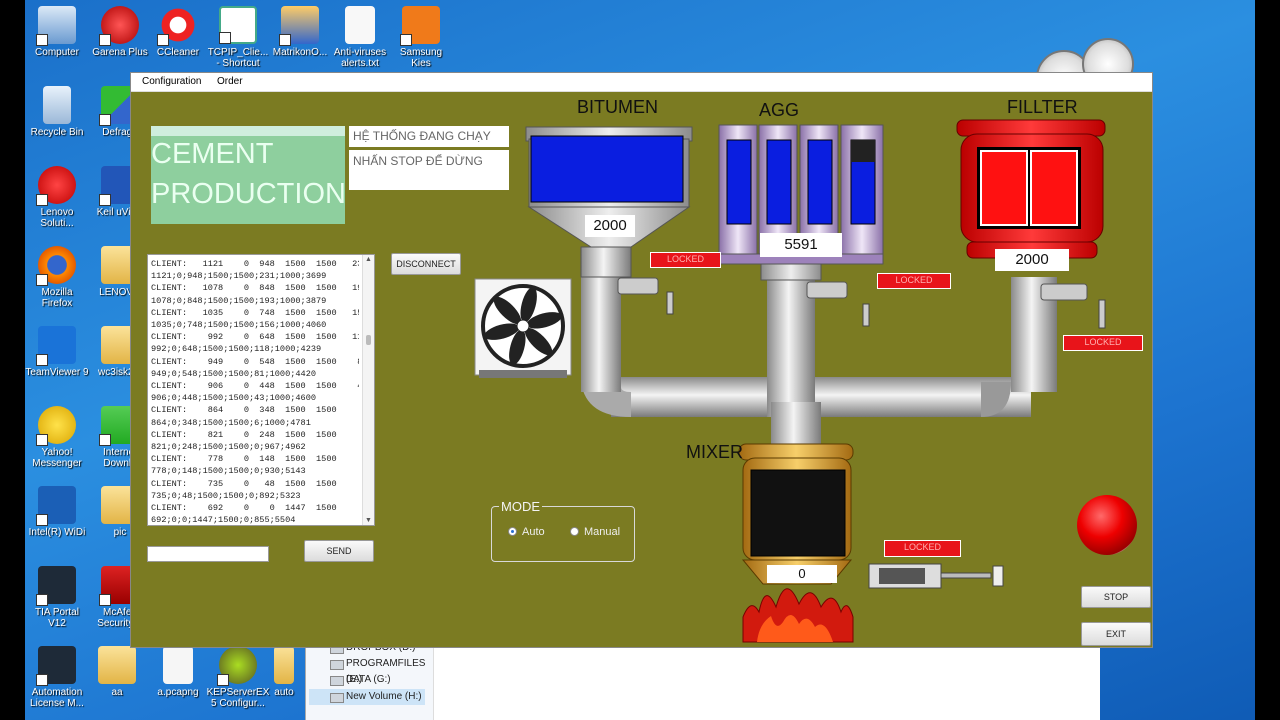  What do you see at coordinates (1116, 597) in the screenshot?
I see `stop-button: STOP` at bounding box center [1116, 597].